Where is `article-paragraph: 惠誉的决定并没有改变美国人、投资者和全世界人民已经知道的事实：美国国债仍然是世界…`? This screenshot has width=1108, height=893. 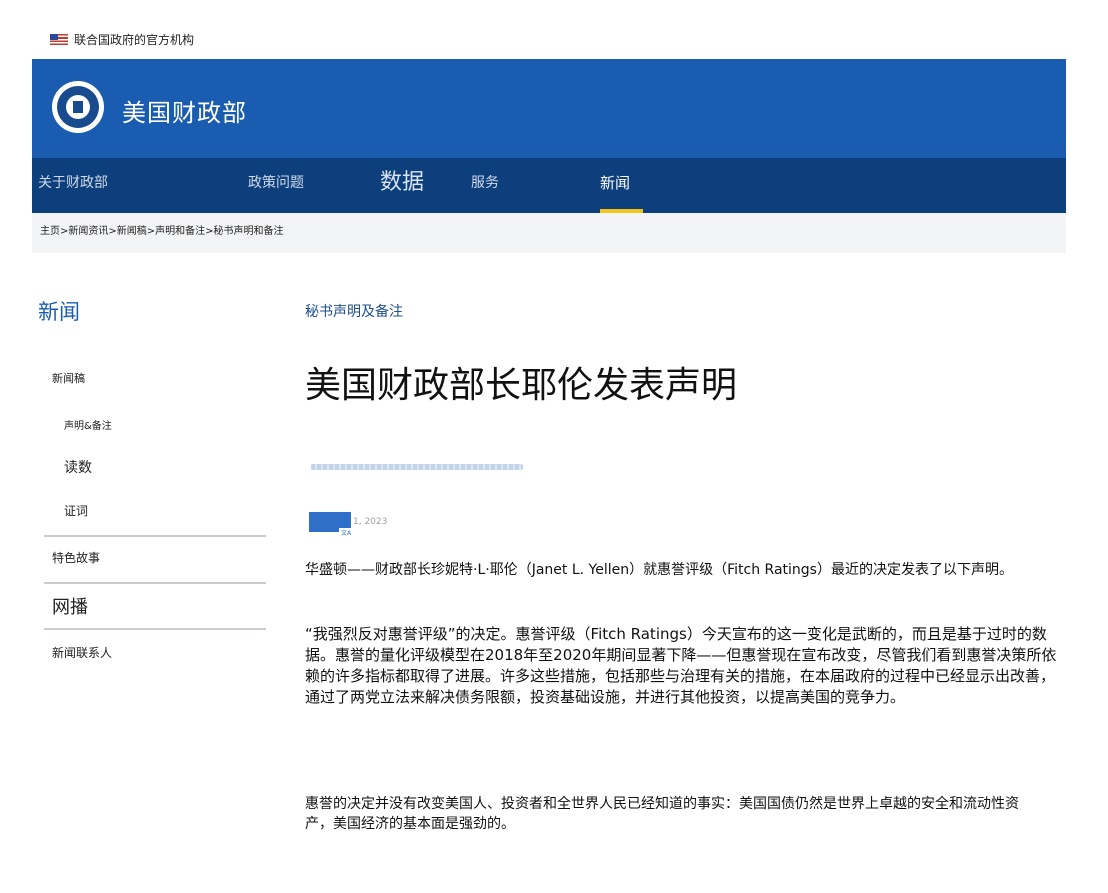 article-paragraph: 惠誉的决定并没有改变美国人、投资者和全世界人民已经知道的事实：美国国债仍然是世界… is located at coordinates (662, 814).